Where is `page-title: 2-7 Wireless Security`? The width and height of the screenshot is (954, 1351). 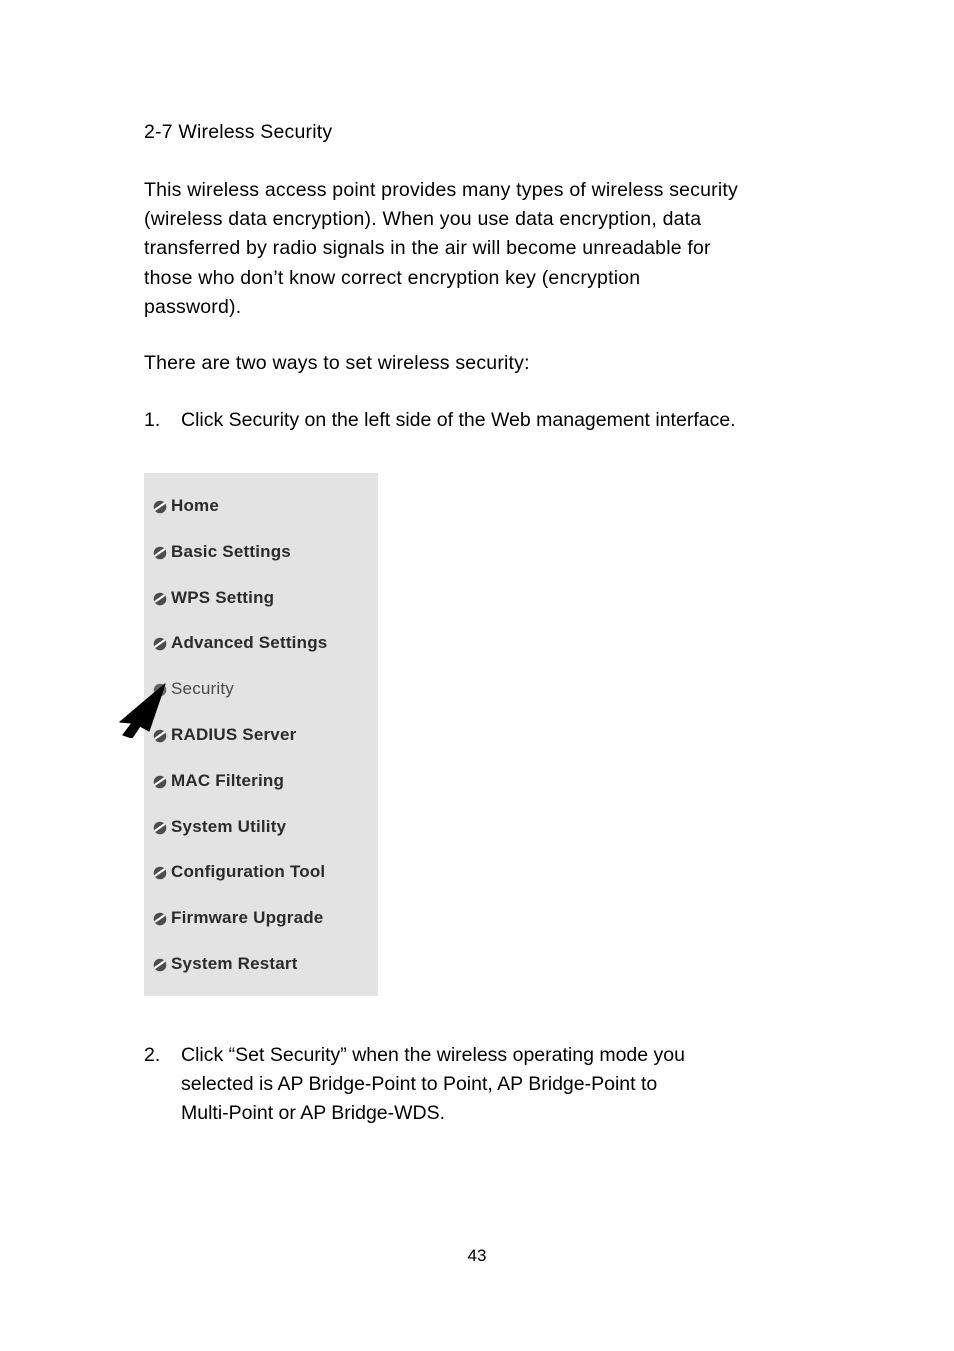 page-title: 2-7 Wireless Security is located at coordinates (238, 132).